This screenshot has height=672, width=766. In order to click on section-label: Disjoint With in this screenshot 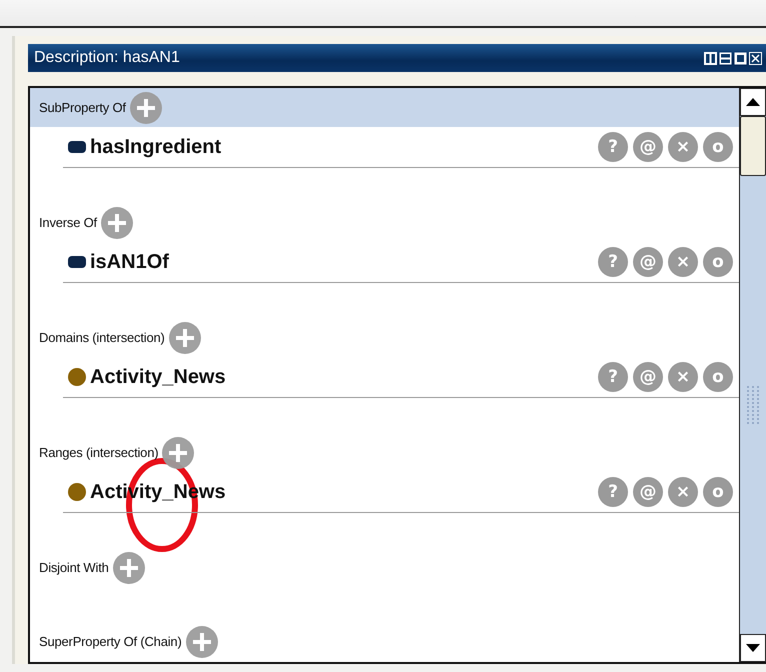, I will do `click(74, 567)`.